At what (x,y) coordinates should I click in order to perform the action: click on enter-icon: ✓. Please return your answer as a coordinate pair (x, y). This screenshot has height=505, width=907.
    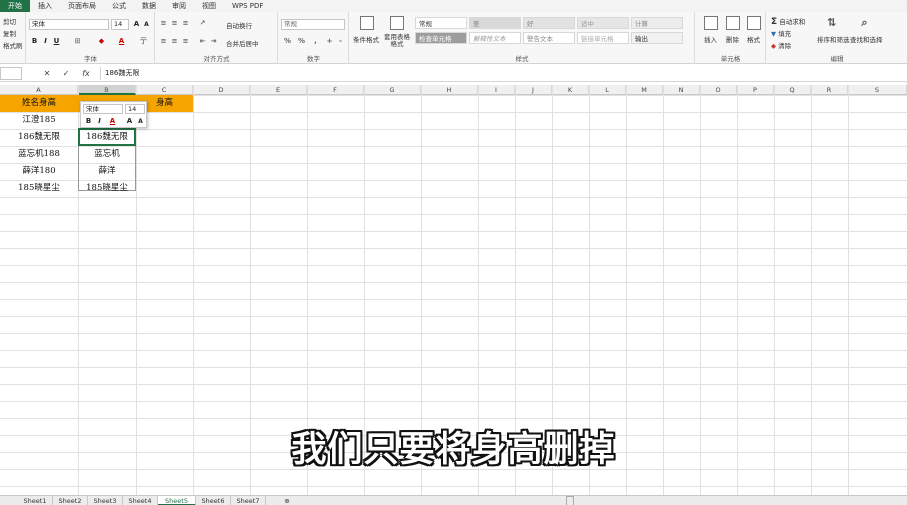
    Looking at the image, I should click on (66, 73).